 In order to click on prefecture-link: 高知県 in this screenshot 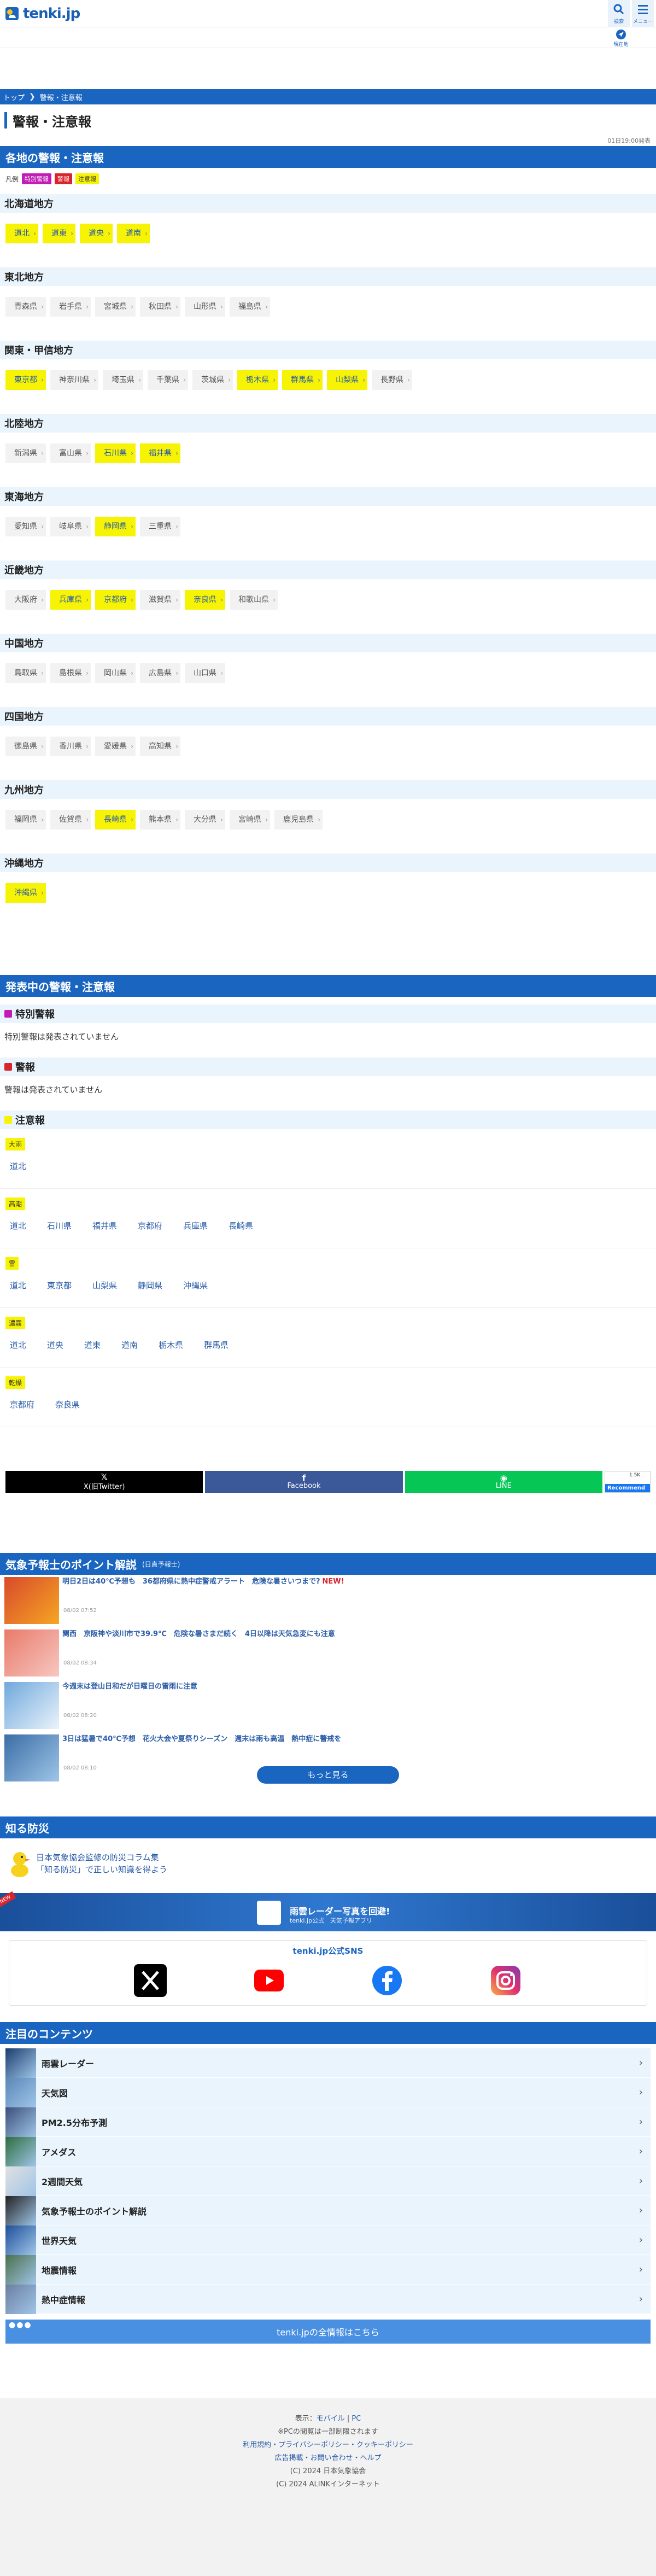, I will do `click(160, 746)`.